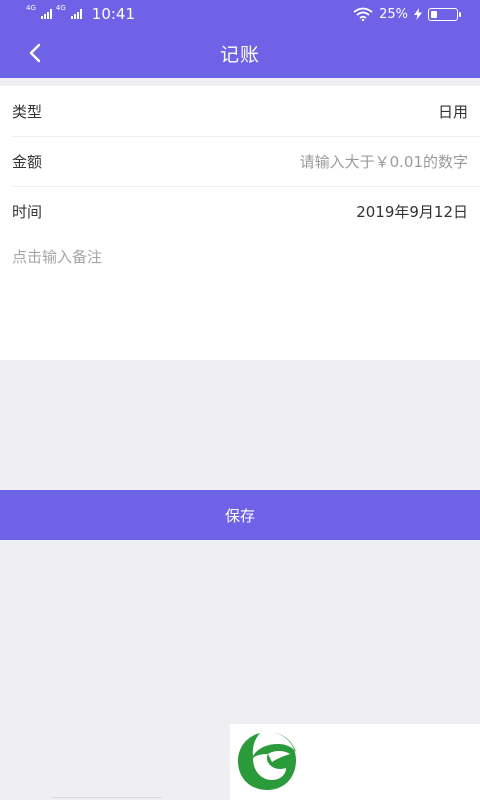 Image resolution: width=480 pixels, height=800 pixels. Describe the element at coordinates (363, 14) in the screenshot. I see `wifi-icon` at that location.